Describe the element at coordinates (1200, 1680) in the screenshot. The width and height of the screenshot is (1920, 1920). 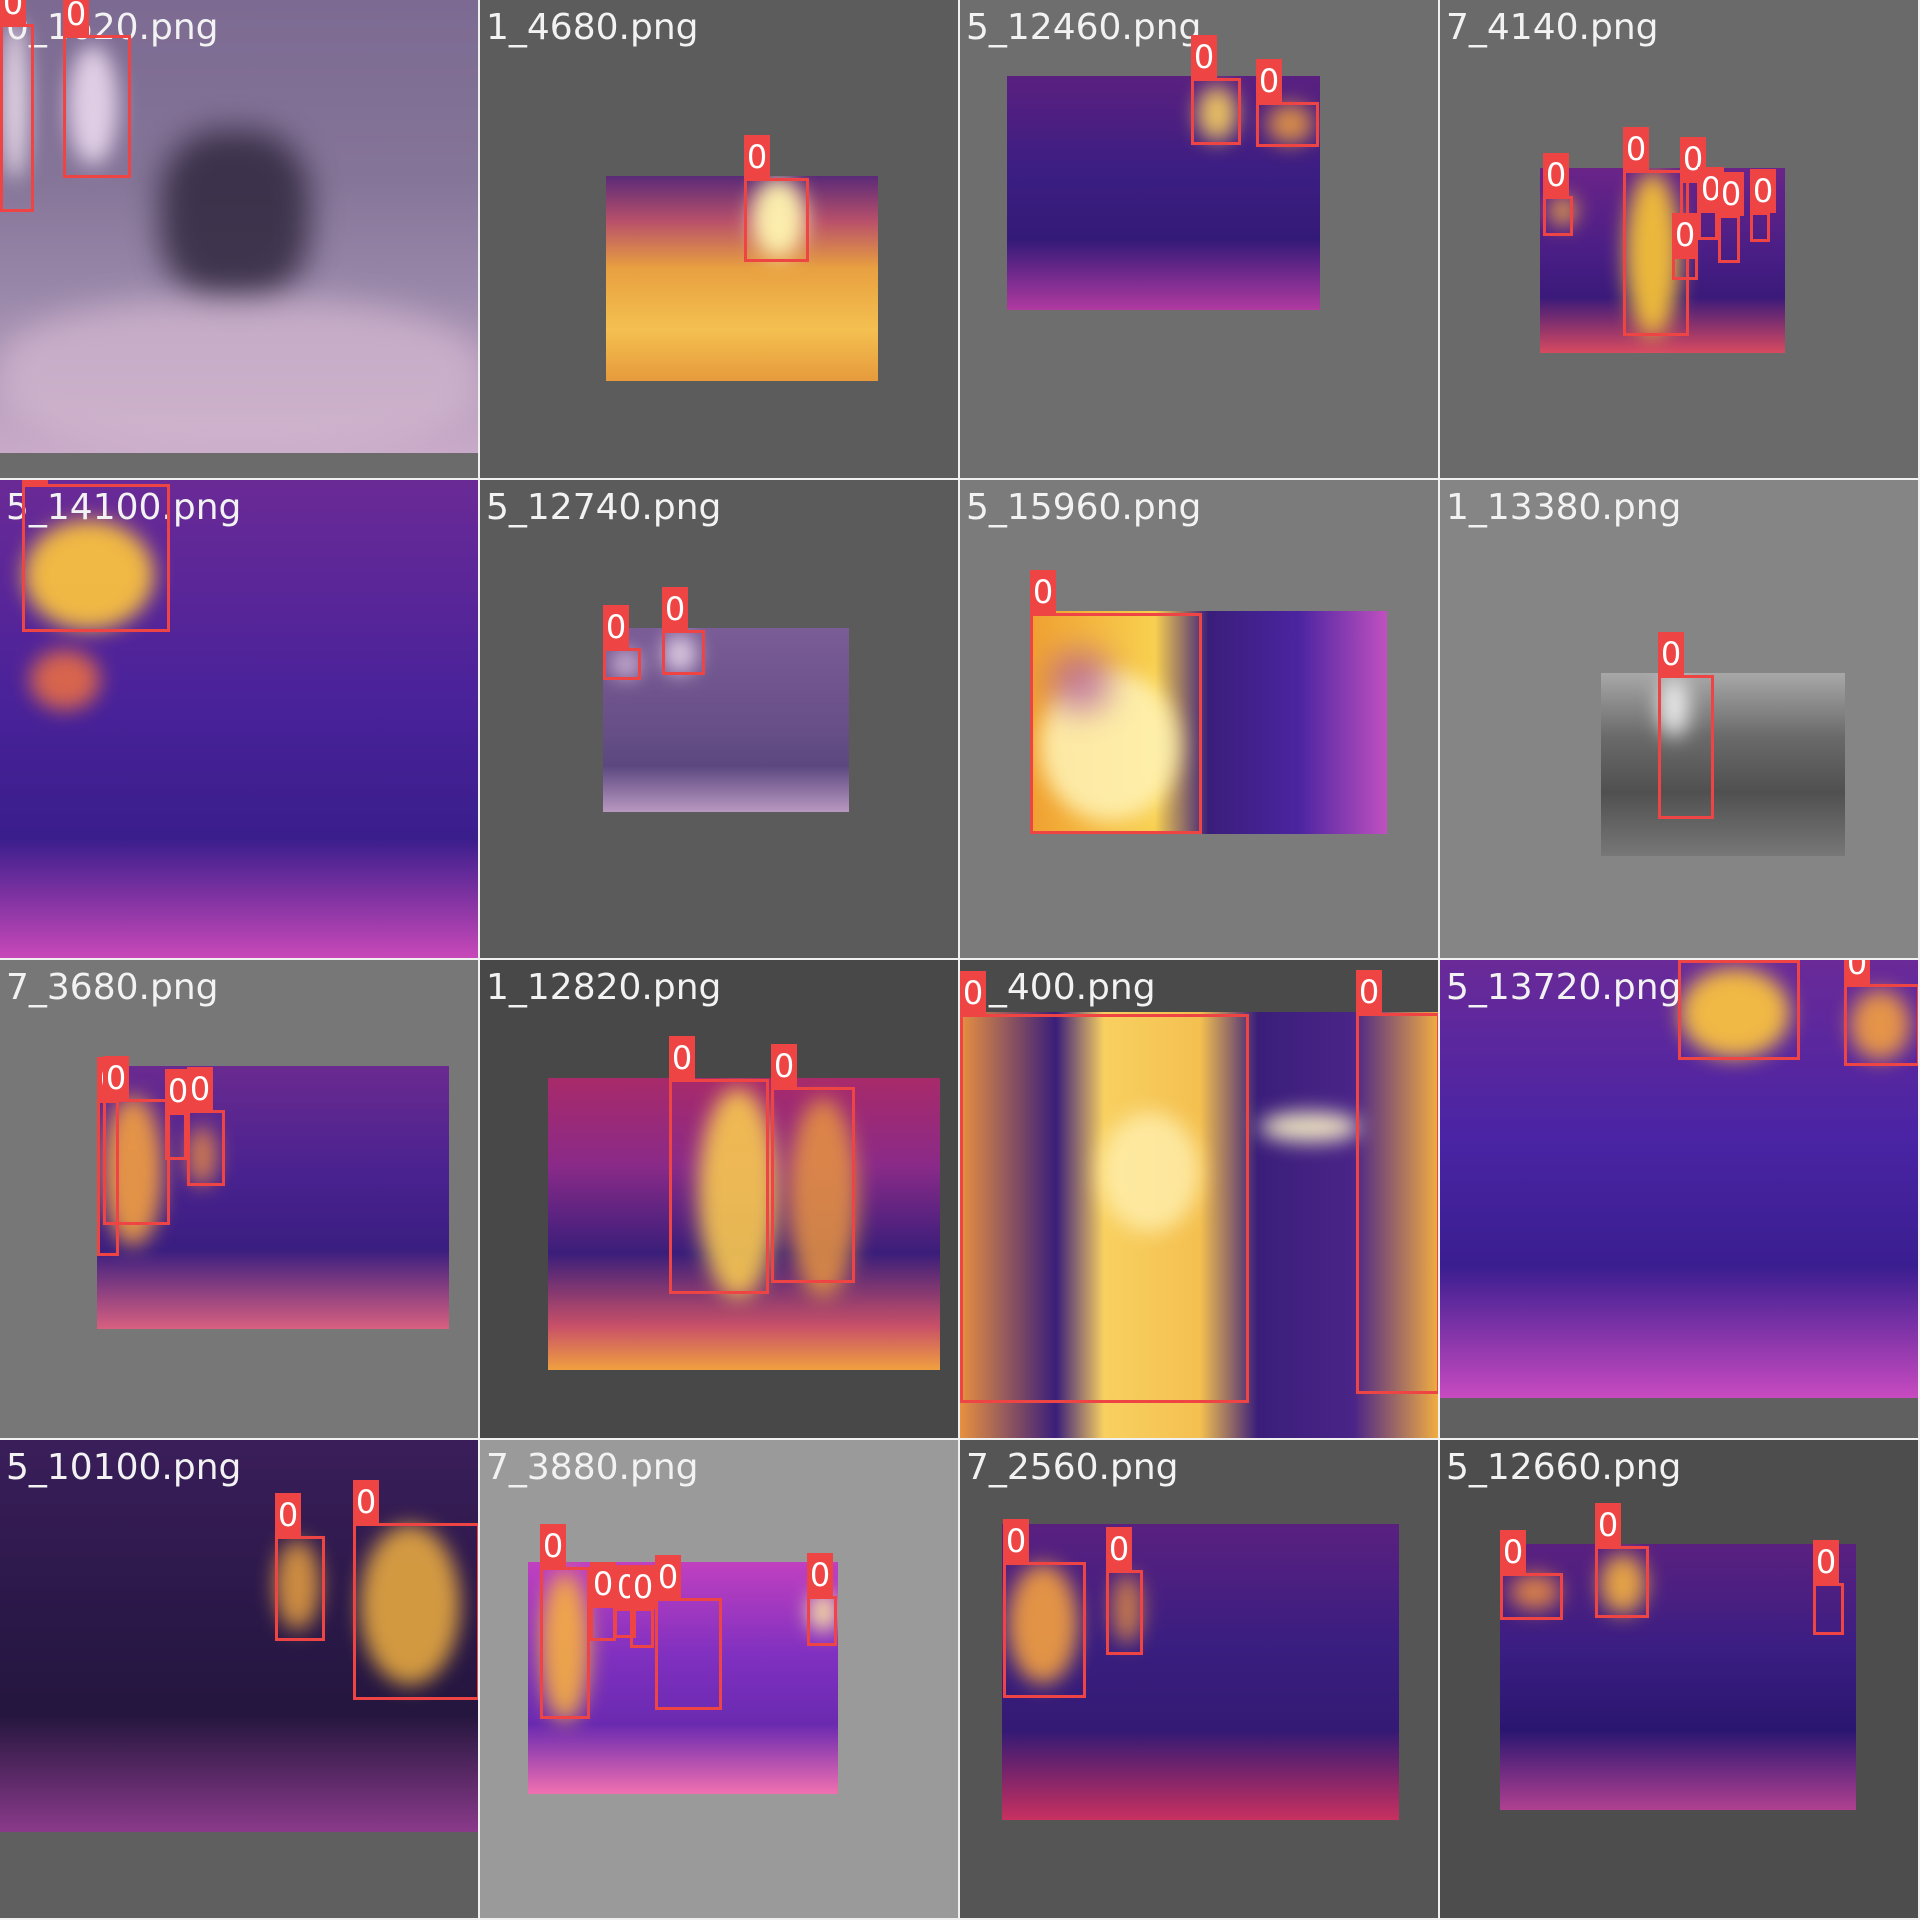
I see `image-tile-15: 7_2560.png 0 0` at that location.